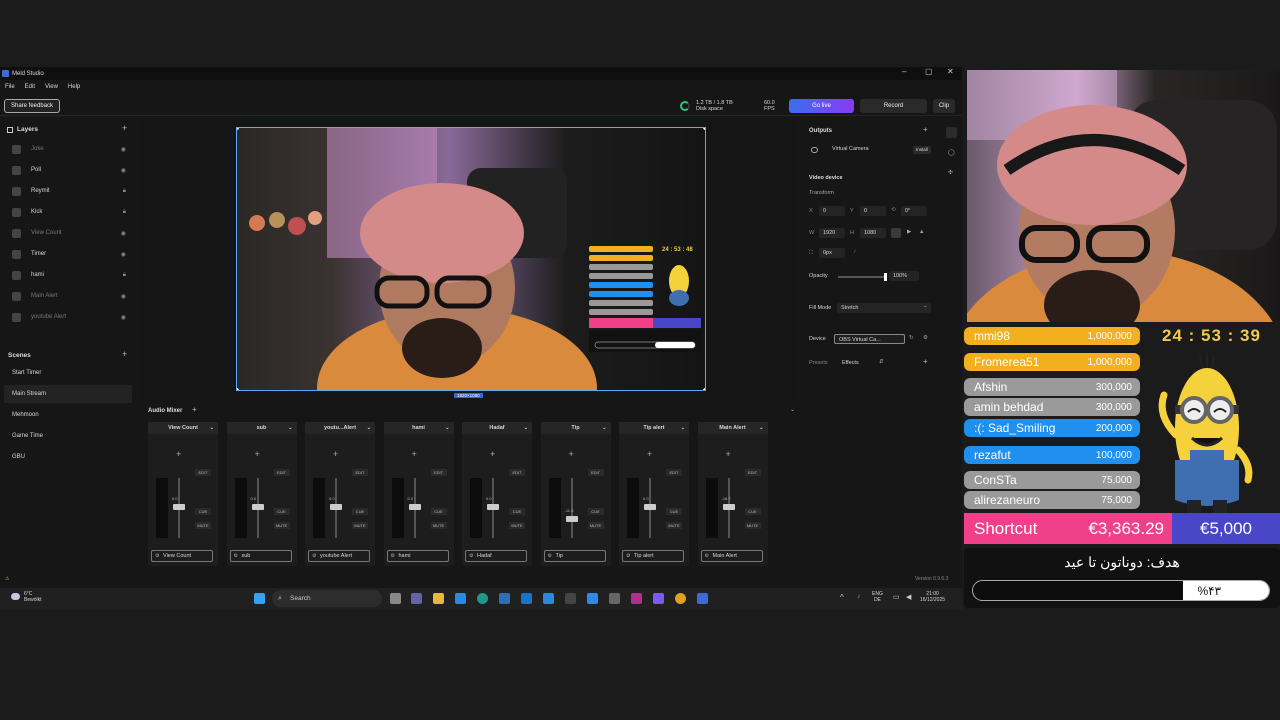 Image resolution: width=1280 pixels, height=720 pixels. Describe the element at coordinates (654, 428) in the screenshot. I see `channel-header: Tip alert ⌄` at that location.